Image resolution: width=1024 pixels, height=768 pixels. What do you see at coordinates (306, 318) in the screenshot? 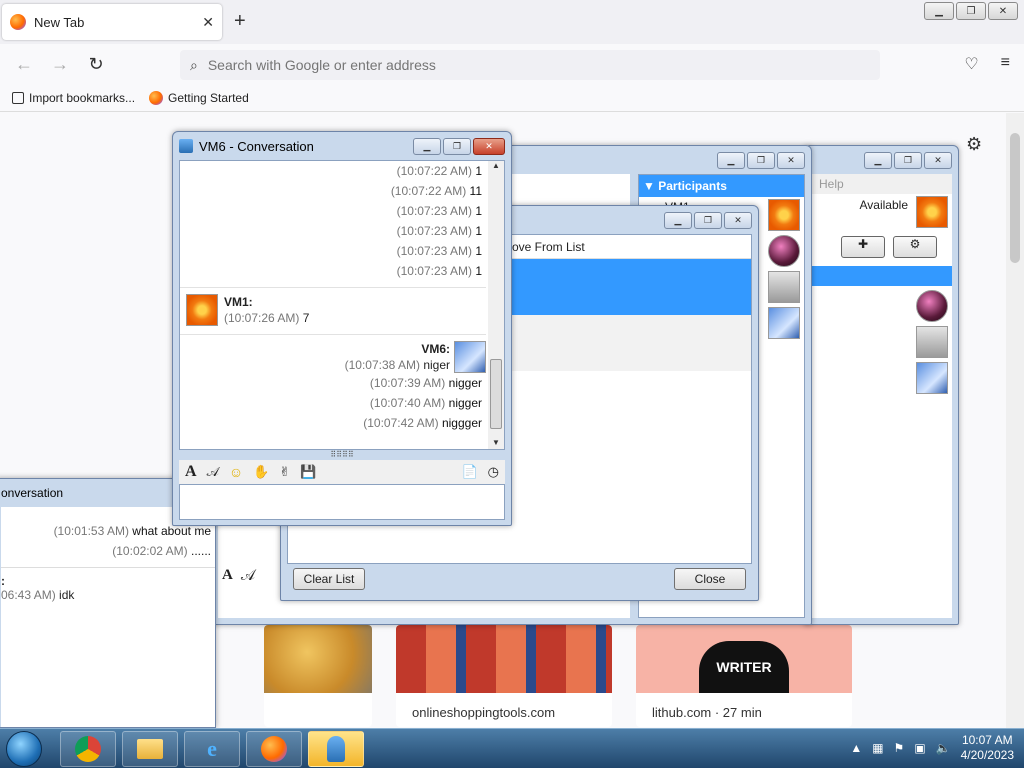
I see `message-text: 7` at bounding box center [306, 318].